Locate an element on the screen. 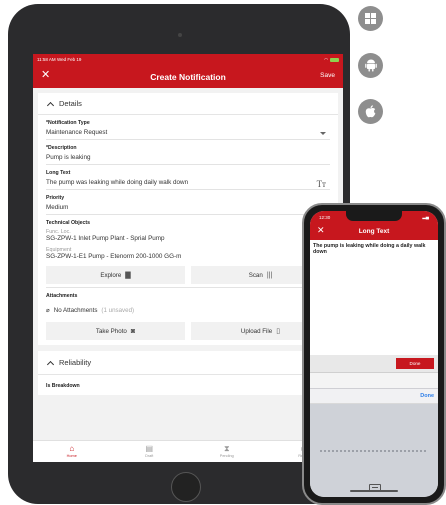 The width and height of the screenshot is (446, 505). apple-icon is located at coordinates (370, 111).